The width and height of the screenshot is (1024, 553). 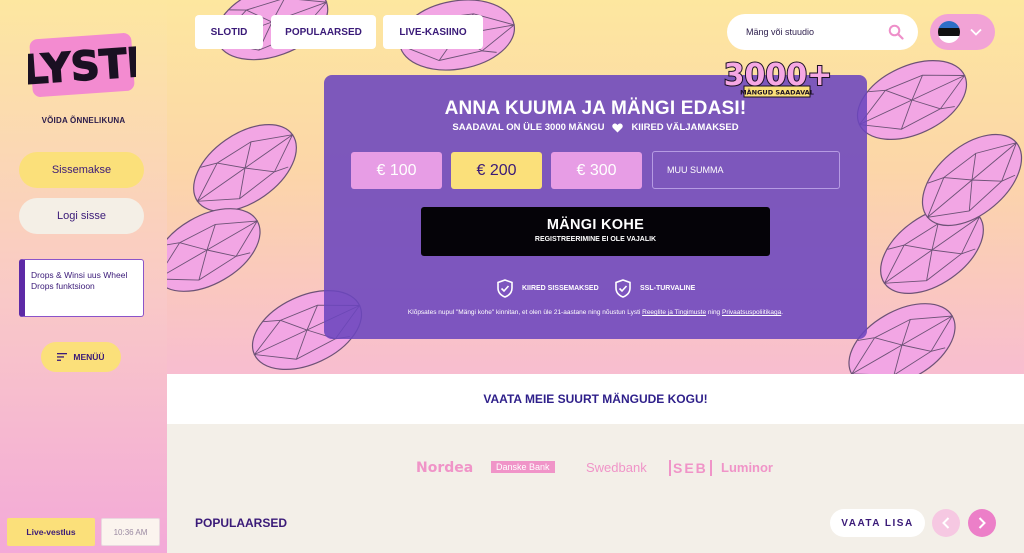 What do you see at coordinates (962, 32) in the screenshot?
I see `language-selector` at bounding box center [962, 32].